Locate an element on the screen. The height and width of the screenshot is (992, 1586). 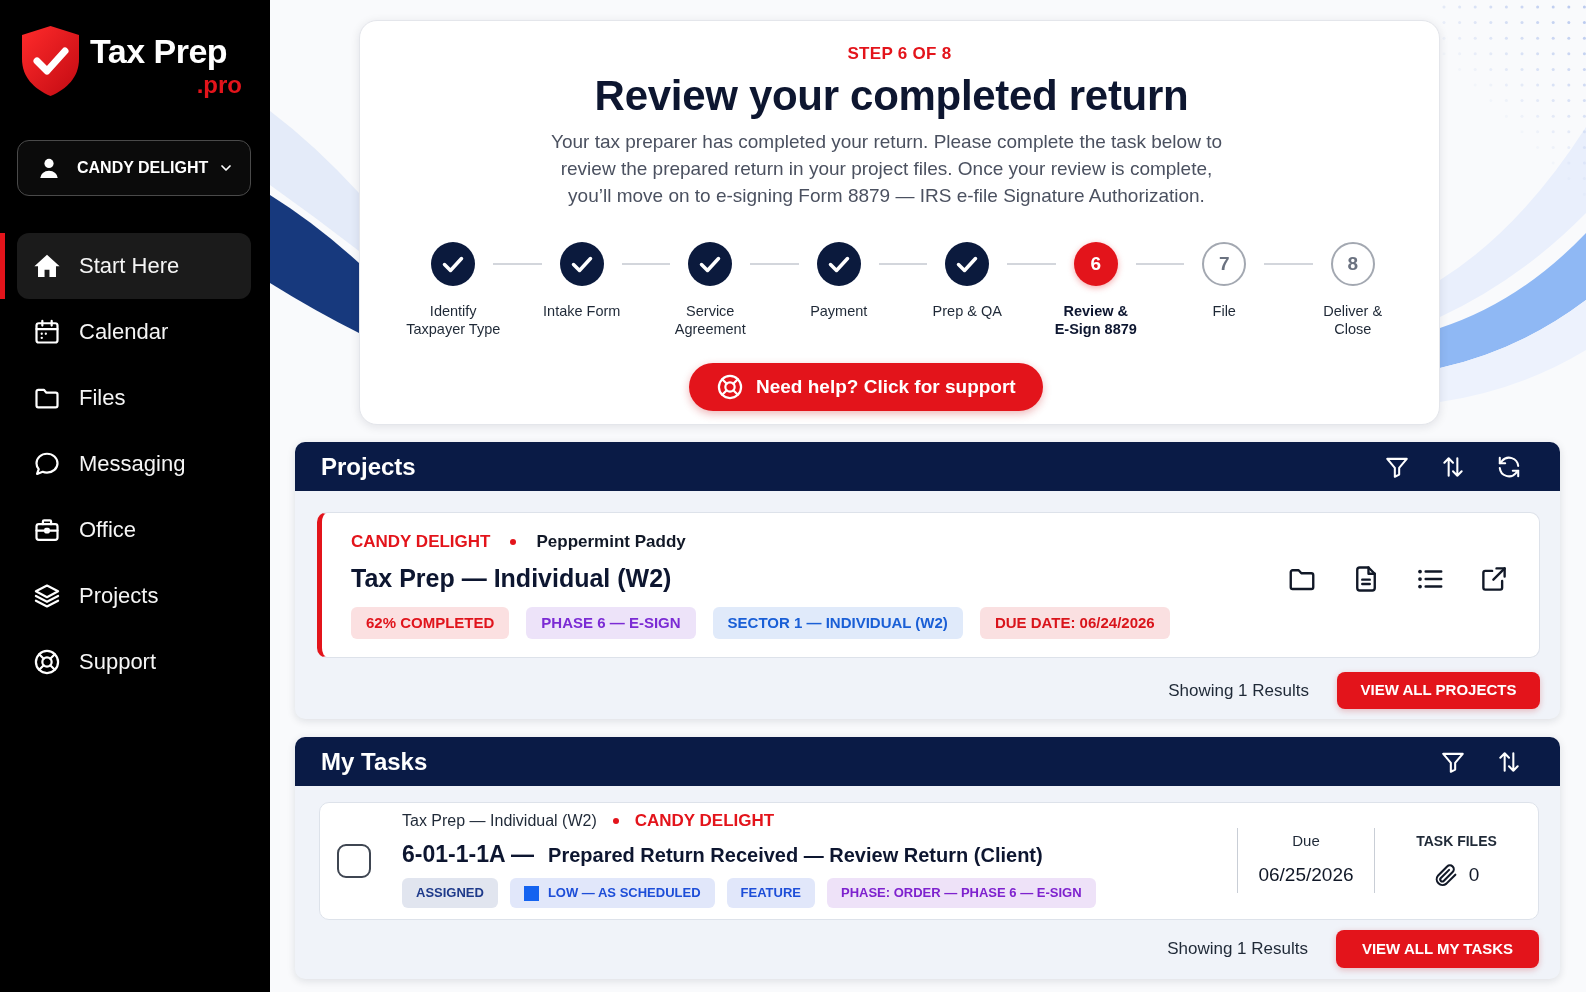
logo-suffix: .pro is located at coordinates (219, 85).